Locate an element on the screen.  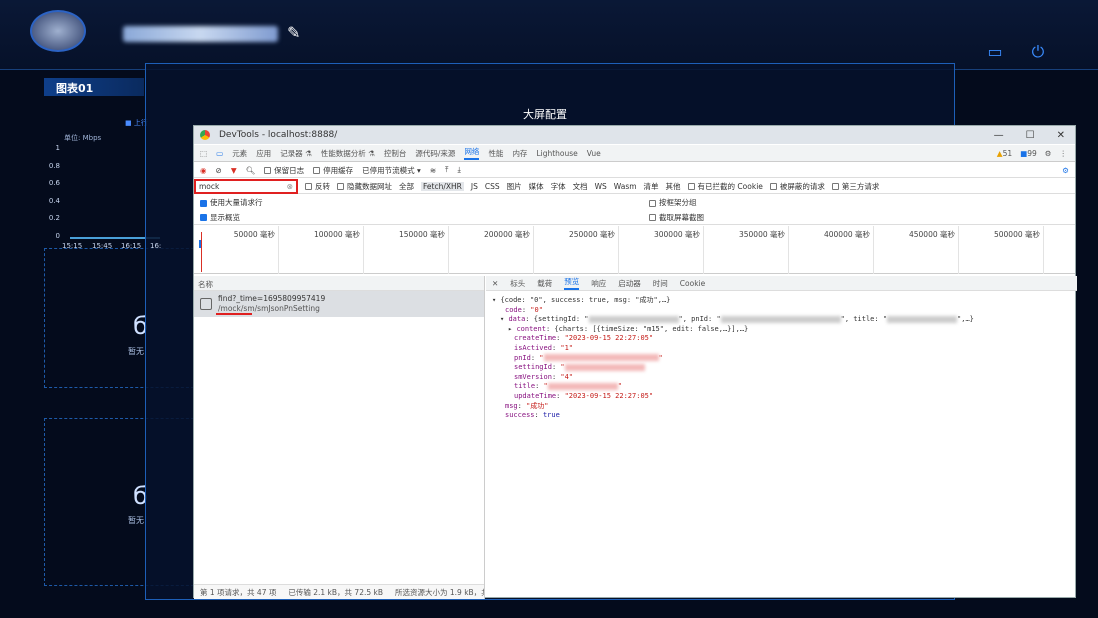
json-msg: "成功" is located at coordinates (537, 405).